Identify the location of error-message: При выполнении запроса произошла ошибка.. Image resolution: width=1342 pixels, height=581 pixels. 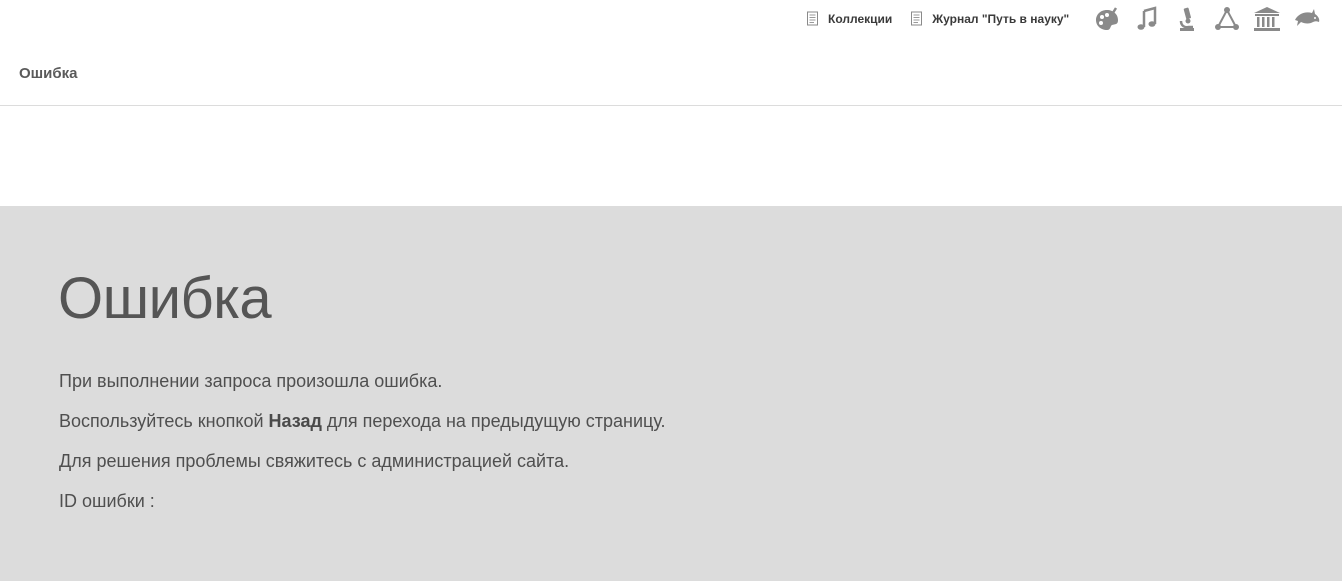
(251, 381).